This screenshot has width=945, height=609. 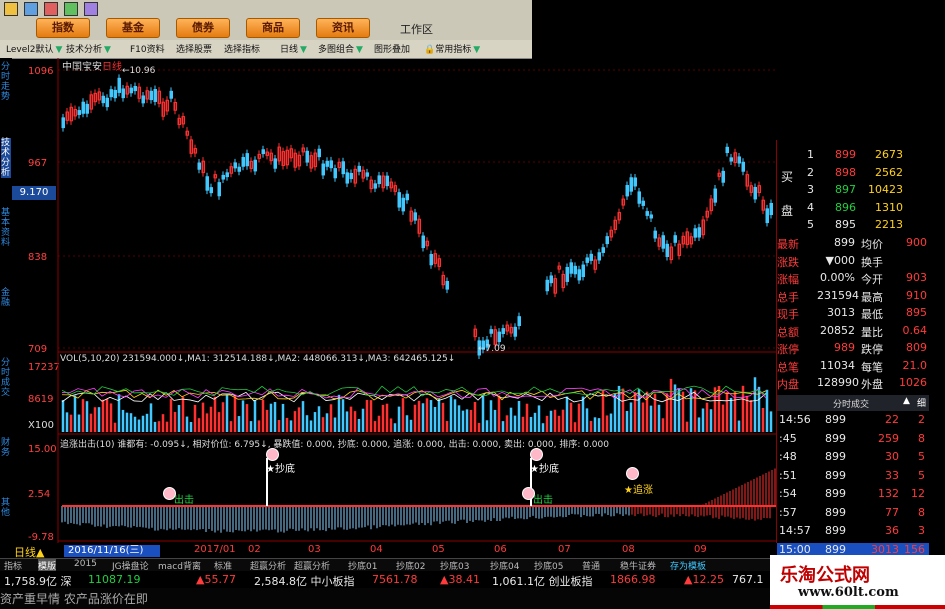 I want to click on stat-value: 11034, so click(x=837, y=365).